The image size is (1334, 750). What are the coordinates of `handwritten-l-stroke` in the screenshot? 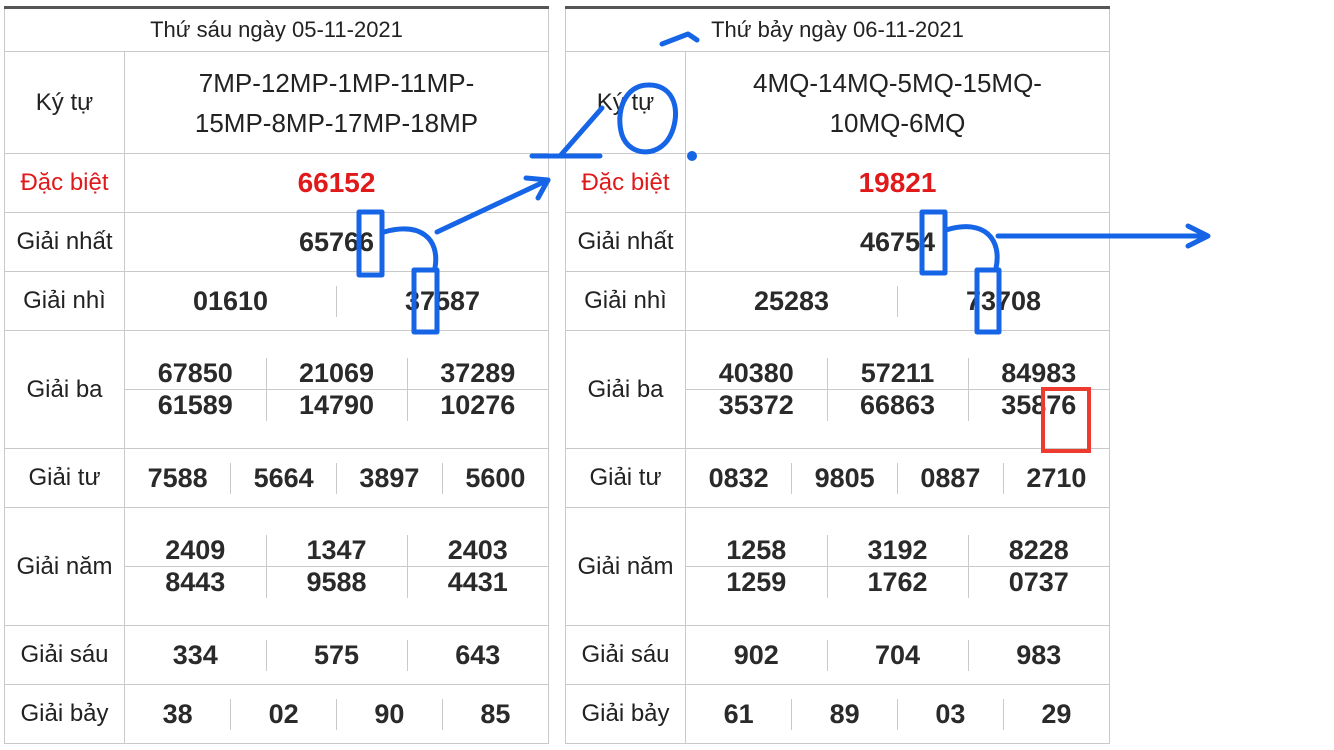 It's located at (567, 132).